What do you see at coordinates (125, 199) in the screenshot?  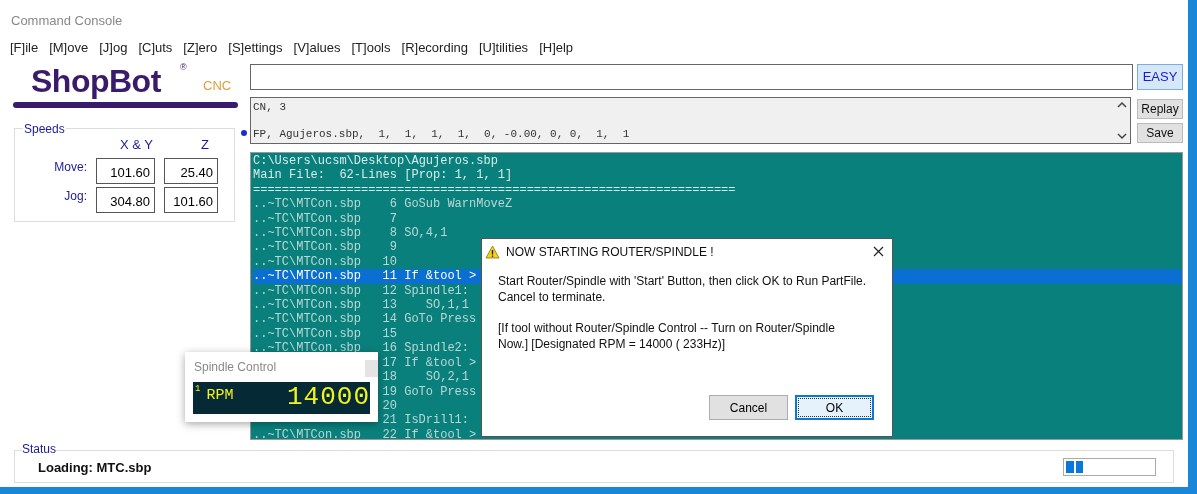 I see `speed-field: 304.80` at bounding box center [125, 199].